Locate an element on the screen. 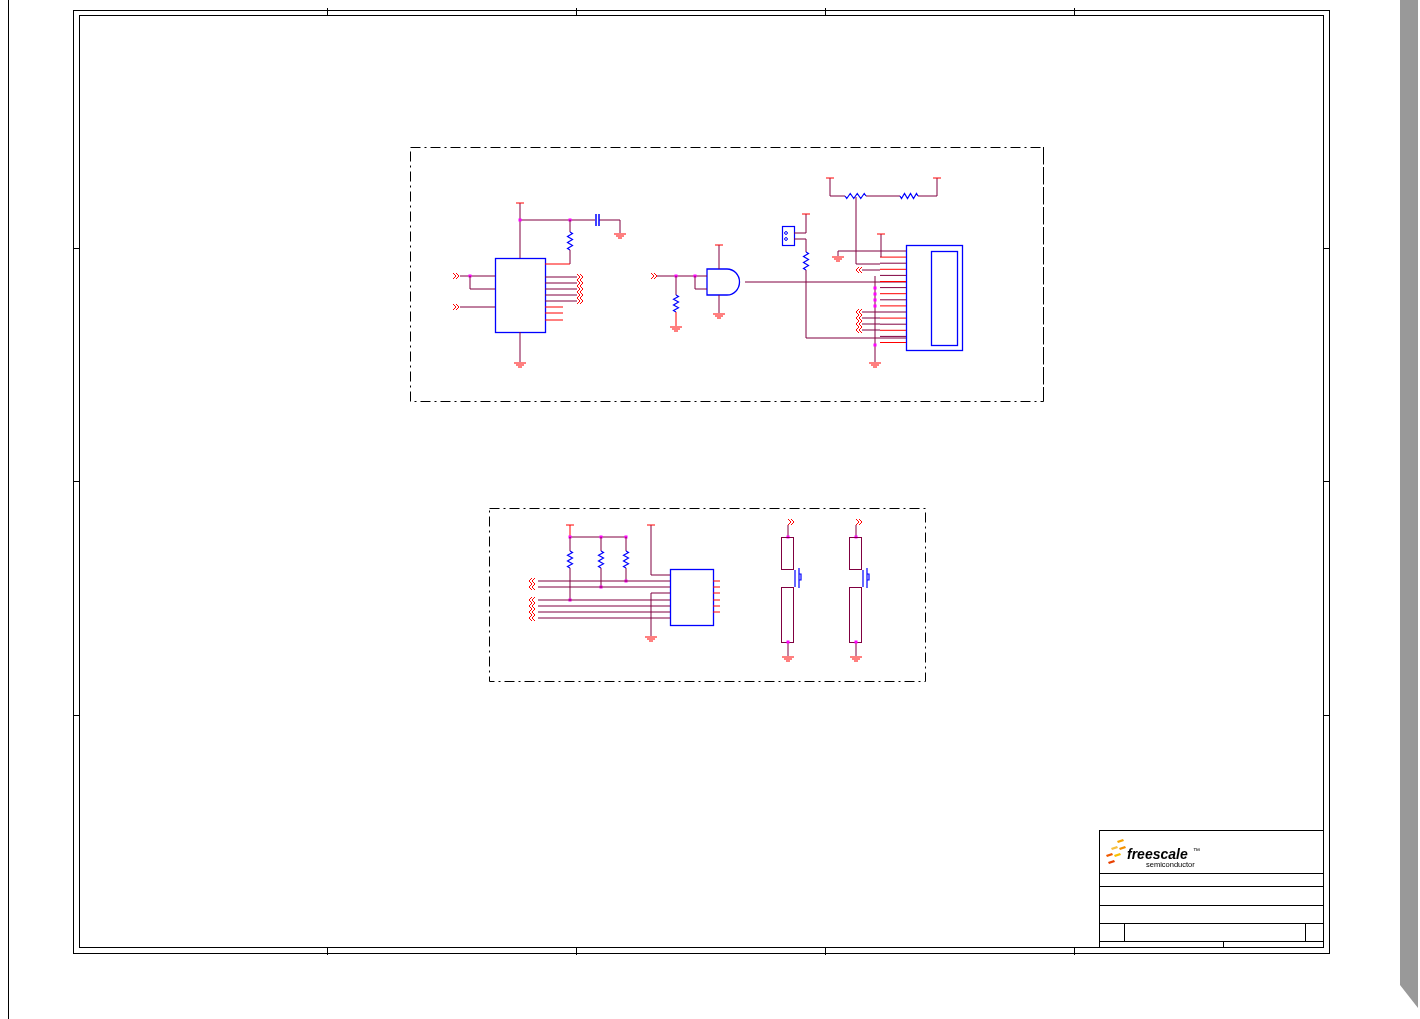 The height and width of the screenshot is (1019, 1420). logo-icon is located at coordinates (1116, 851).